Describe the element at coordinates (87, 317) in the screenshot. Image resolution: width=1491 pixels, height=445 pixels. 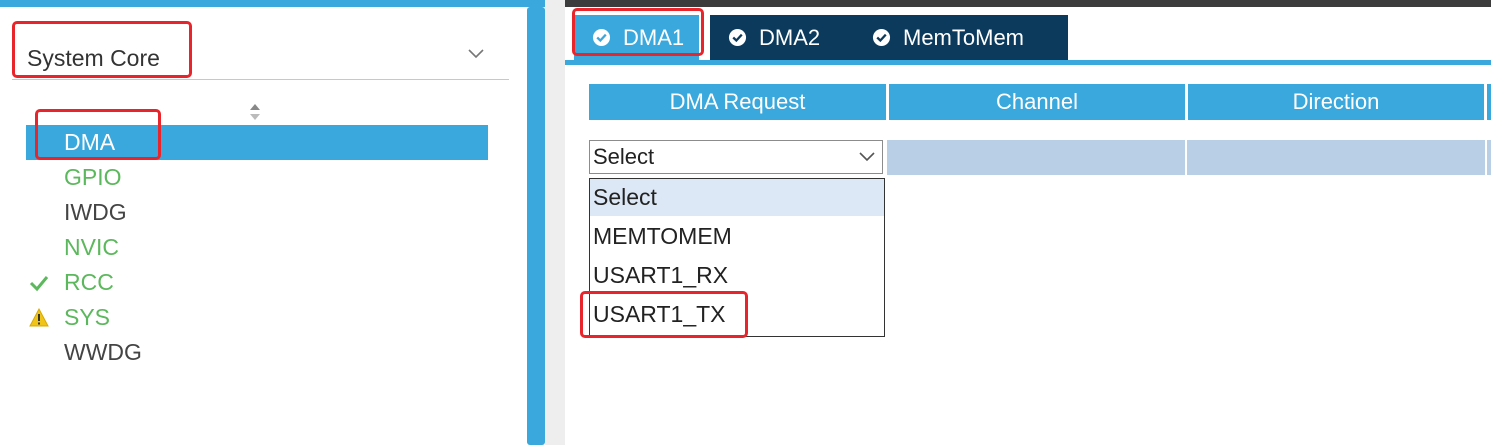
I see `peripheral-label: SYS` at that location.